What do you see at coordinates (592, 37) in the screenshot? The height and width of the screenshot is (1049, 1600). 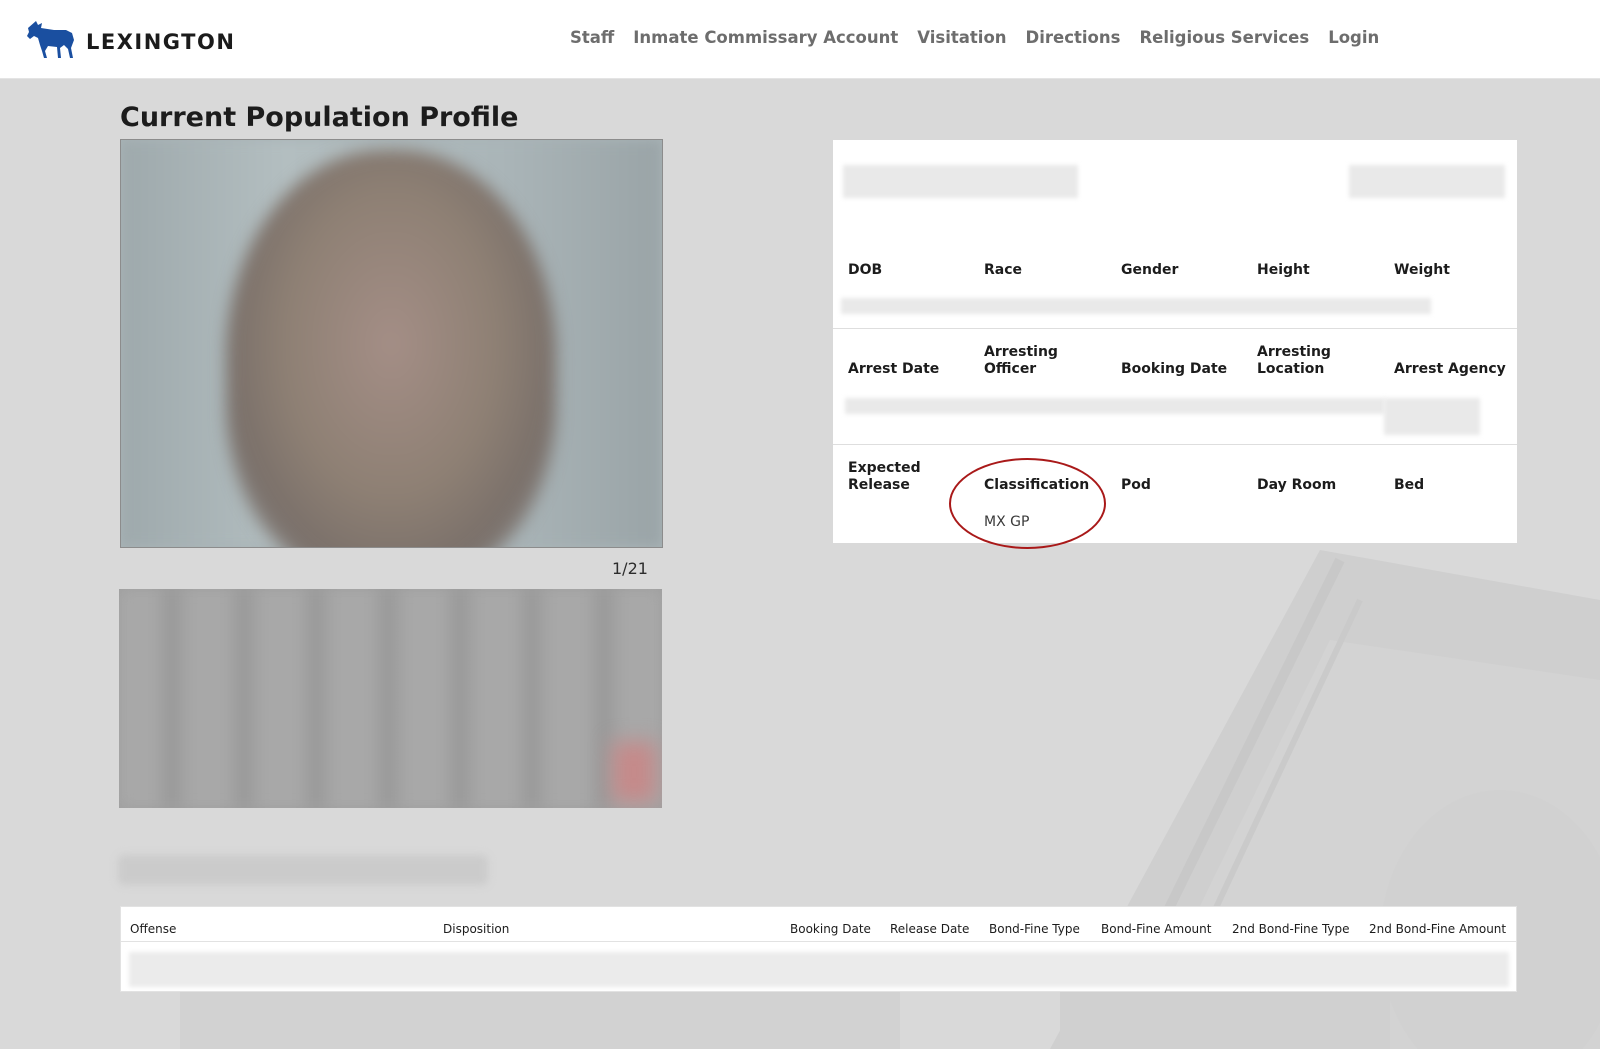 I see `nav-staff: Staff` at bounding box center [592, 37].